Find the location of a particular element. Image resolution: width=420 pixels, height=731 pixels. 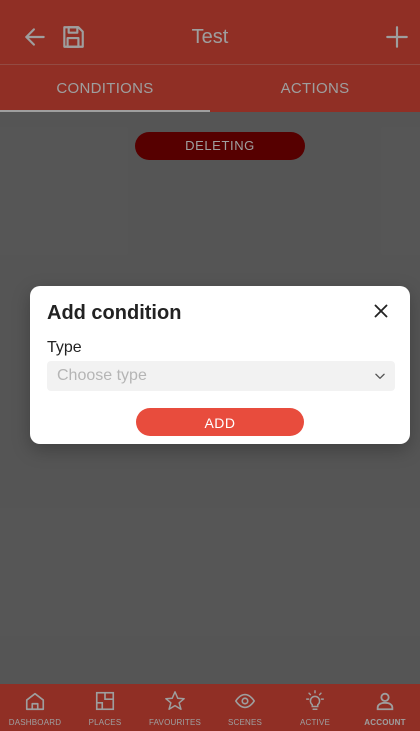

type-select-placeholder: Choose type is located at coordinates (102, 375).